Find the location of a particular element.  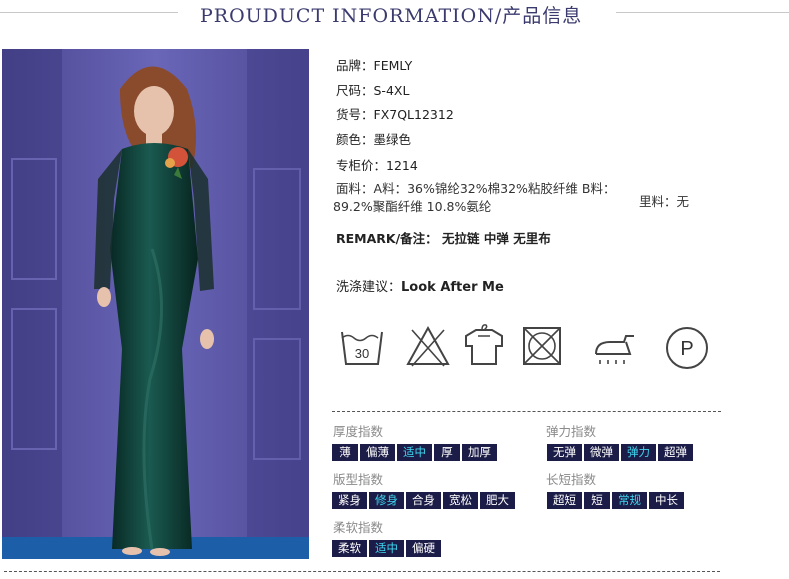

elasticity-title: 弹力指数 is located at coordinates (571, 431).